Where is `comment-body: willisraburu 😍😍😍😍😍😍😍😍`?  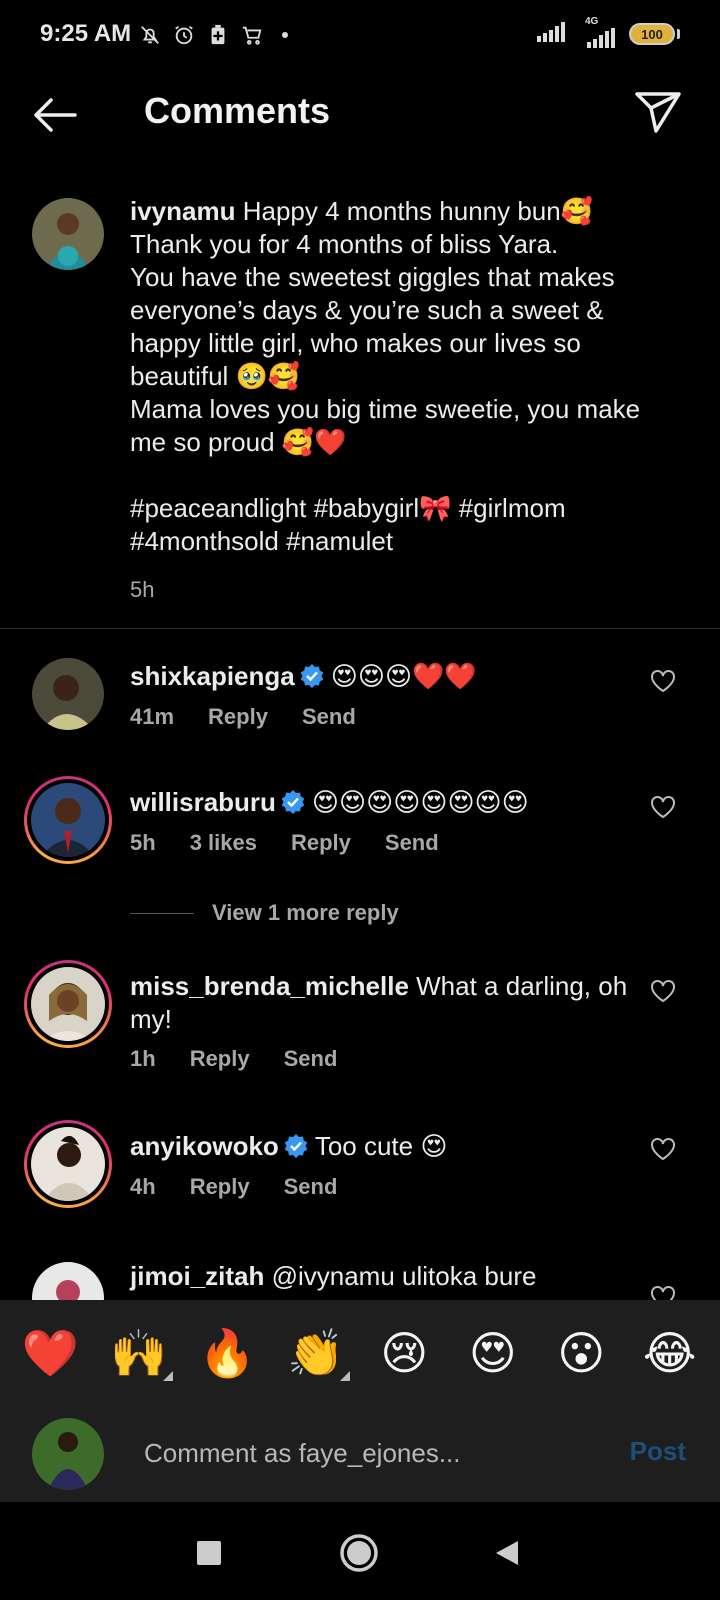
comment-body: willisraburu 😍😍😍😍😍😍😍😍 is located at coordinates (380, 803).